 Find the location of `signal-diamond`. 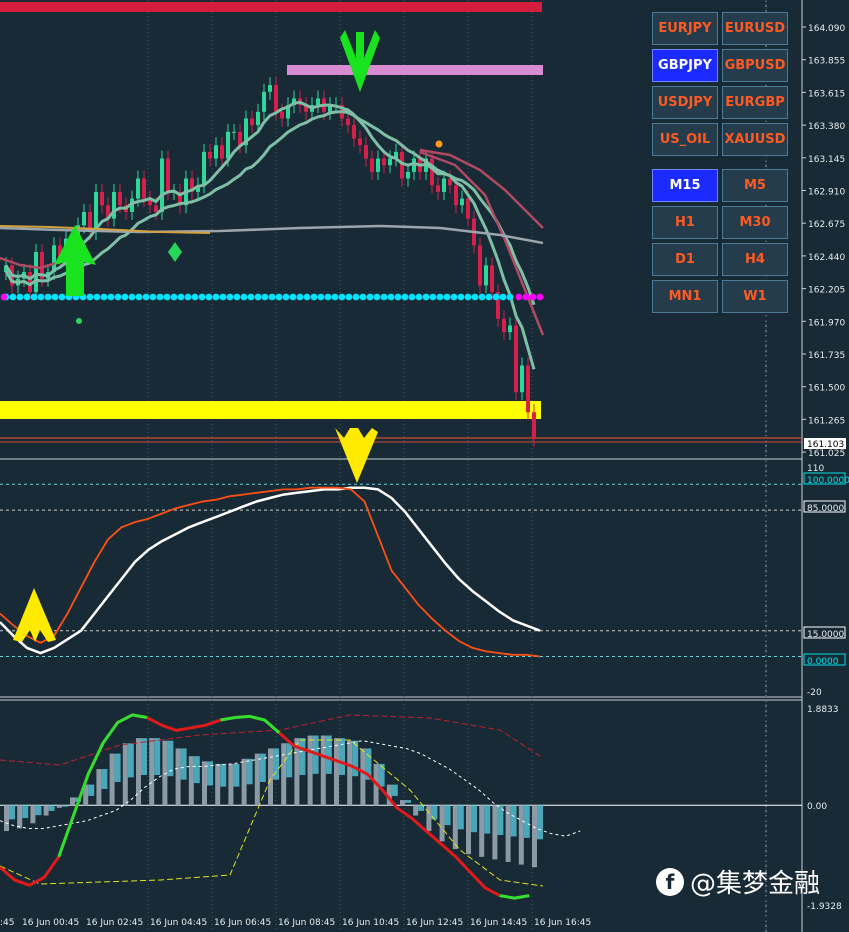

signal-diamond is located at coordinates (175, 252).